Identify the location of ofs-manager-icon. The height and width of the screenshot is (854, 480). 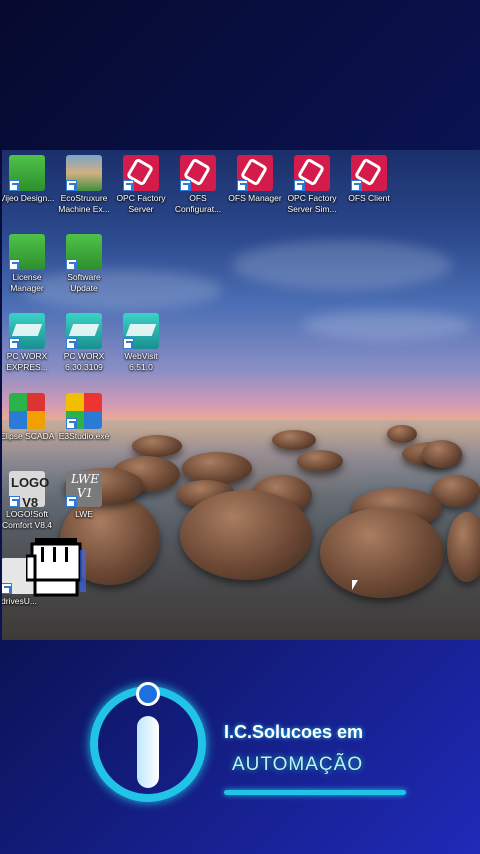
(255, 173).